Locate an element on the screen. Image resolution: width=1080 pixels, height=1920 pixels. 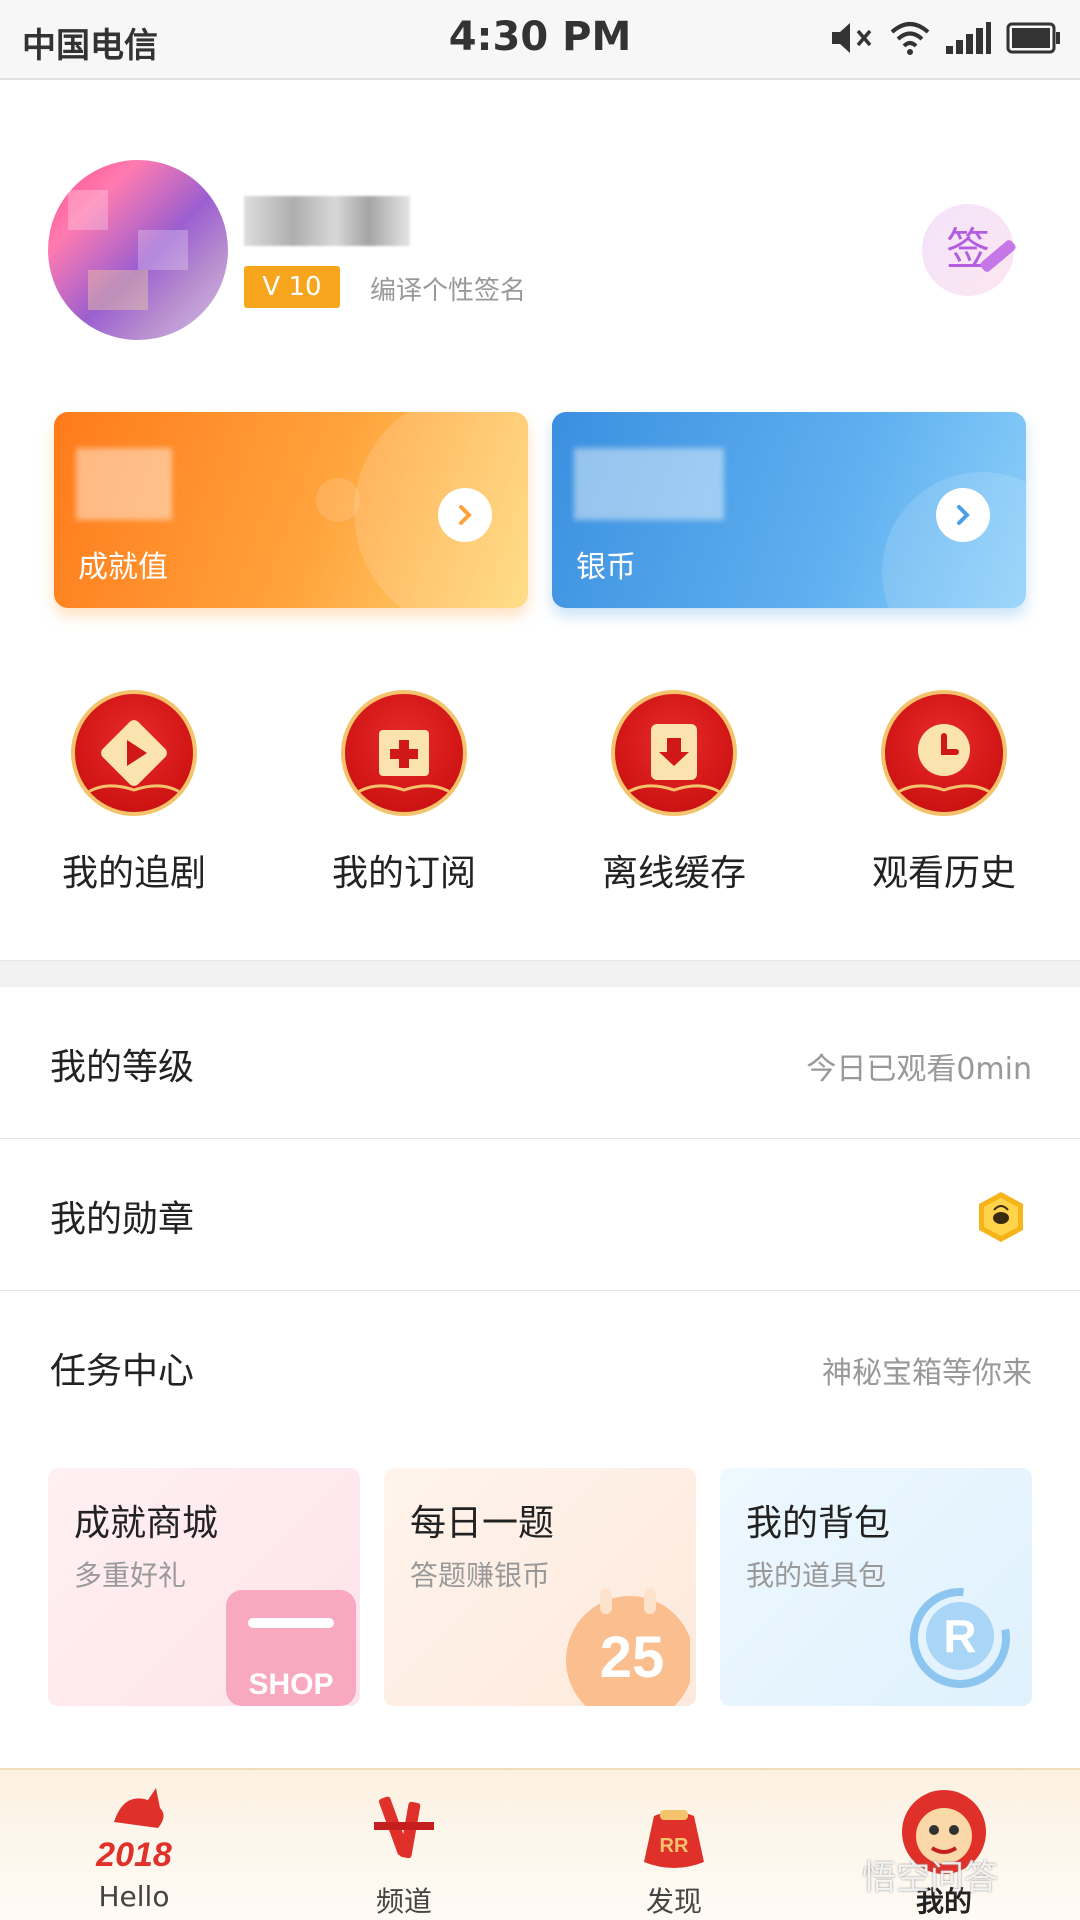
watermark-text: 悟空问答 is located at coordinates (930, 1878).